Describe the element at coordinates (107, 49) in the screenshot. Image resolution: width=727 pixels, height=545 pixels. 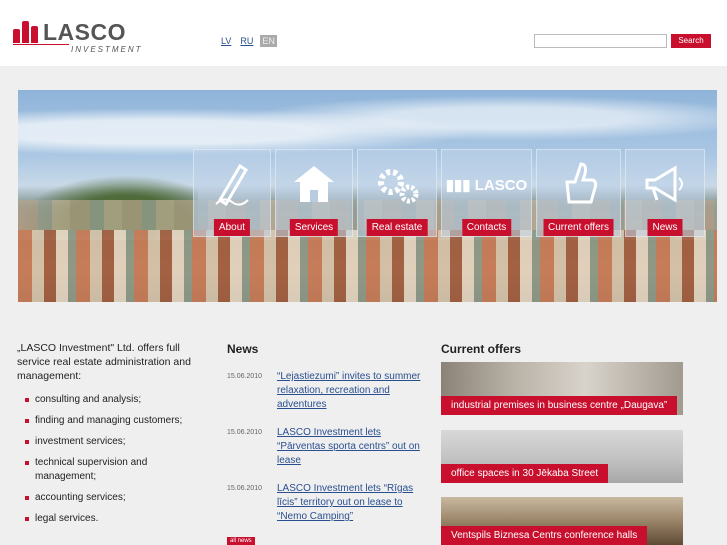
I see `logo-subtext: INVESTMENT` at that location.